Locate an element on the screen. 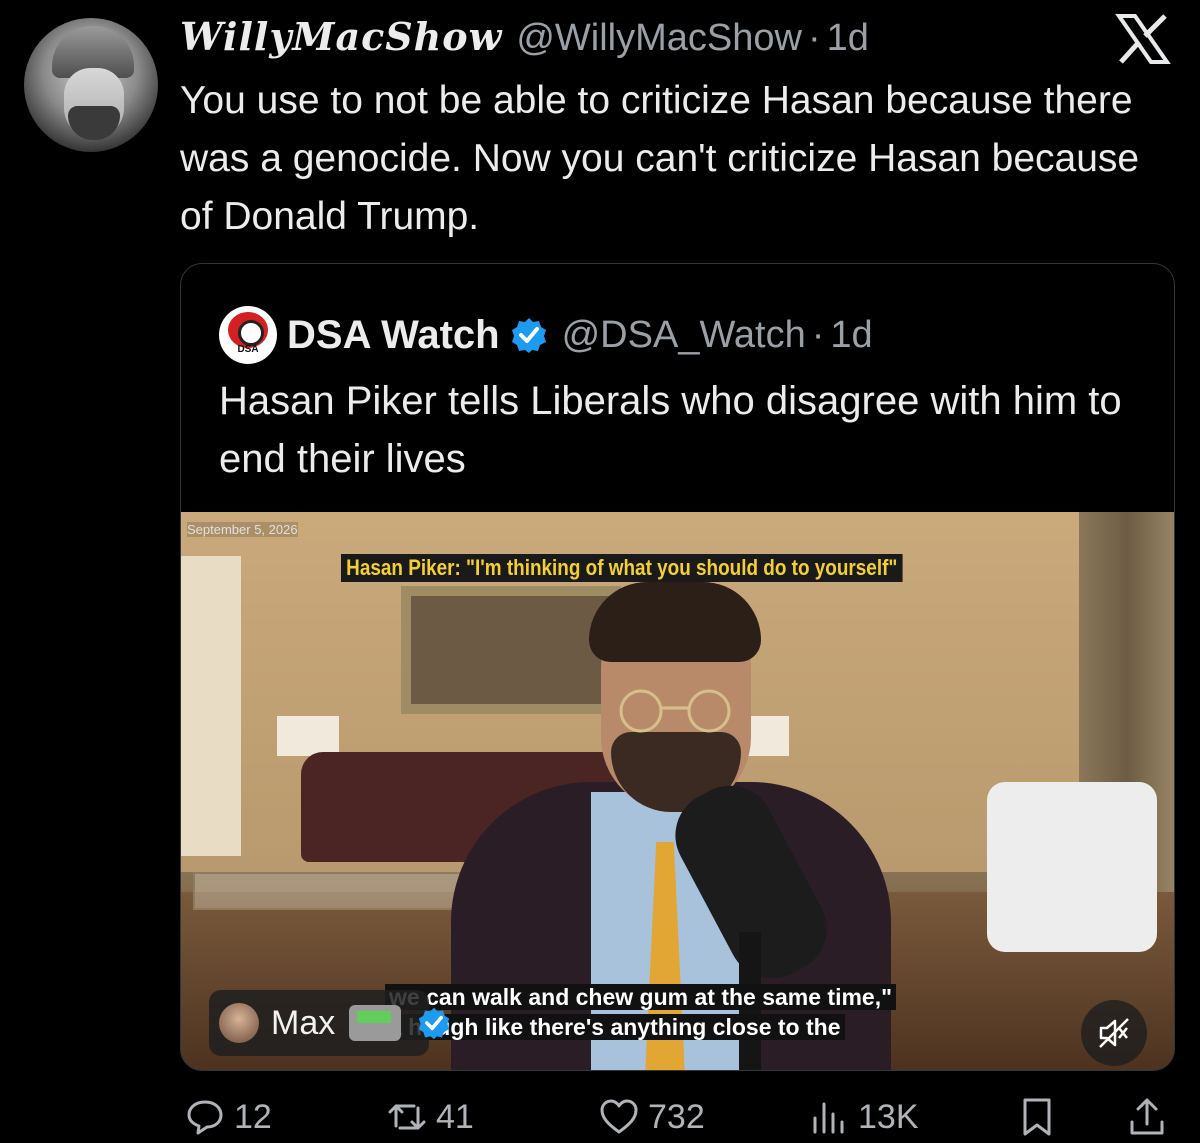  x-logo-icon is located at coordinates (1143, 39).